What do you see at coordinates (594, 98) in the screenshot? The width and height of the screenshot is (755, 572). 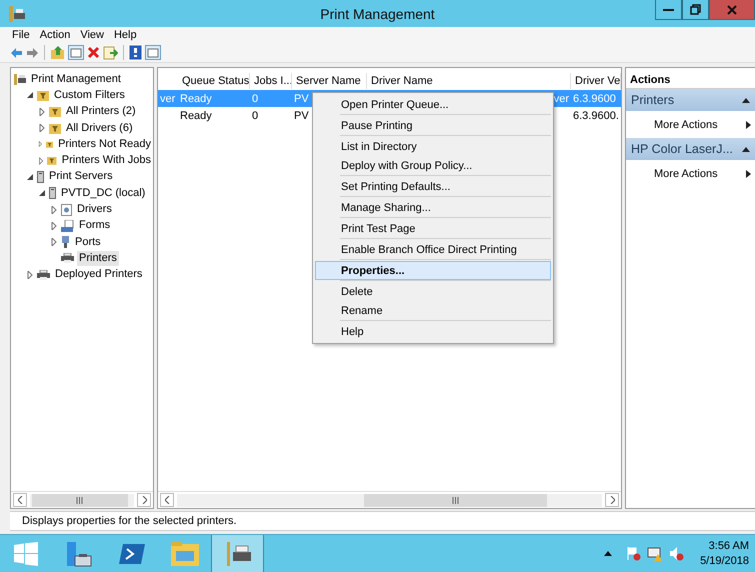 I see `table-cell: 6.3.9600` at bounding box center [594, 98].